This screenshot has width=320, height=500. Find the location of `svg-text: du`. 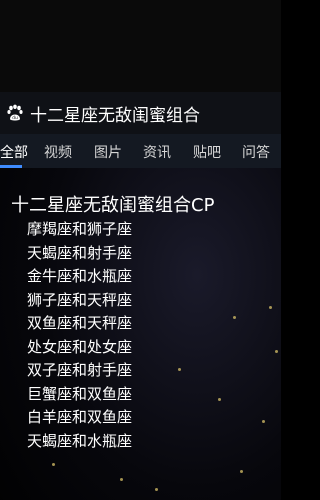

svg-text: du is located at coordinates (15, 118).